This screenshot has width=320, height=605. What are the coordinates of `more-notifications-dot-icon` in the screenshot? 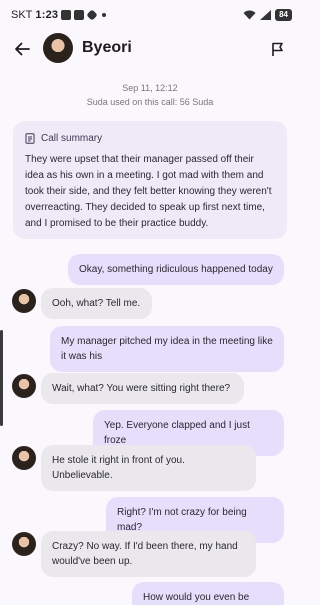 It's located at (104, 15).